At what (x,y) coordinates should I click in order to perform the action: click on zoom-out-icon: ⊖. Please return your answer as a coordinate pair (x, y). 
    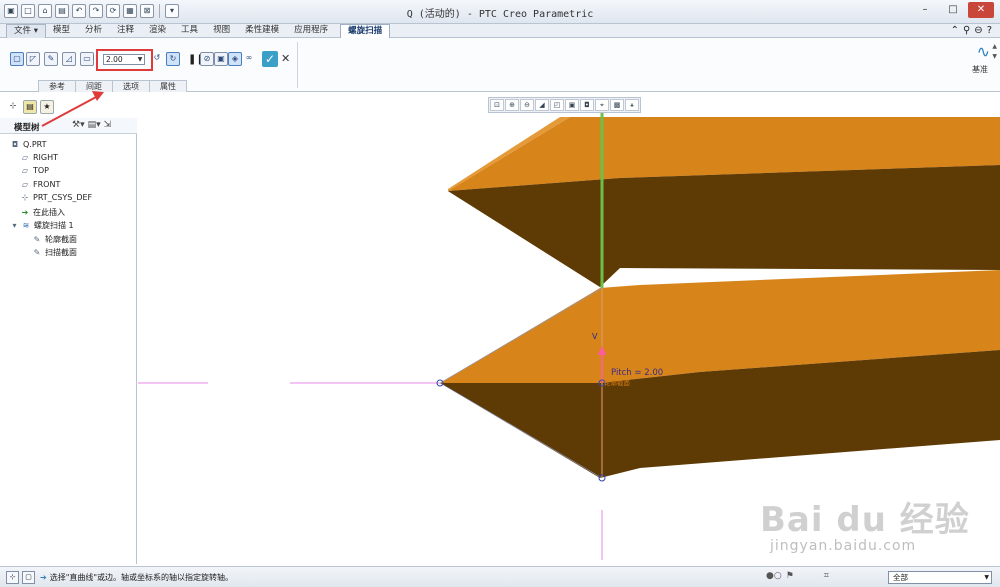
    Looking at the image, I should click on (527, 105).